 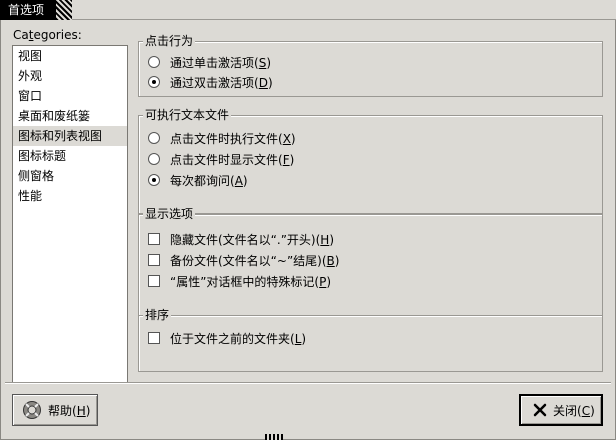 I want to click on view-executable-radio, so click(x=154, y=159).